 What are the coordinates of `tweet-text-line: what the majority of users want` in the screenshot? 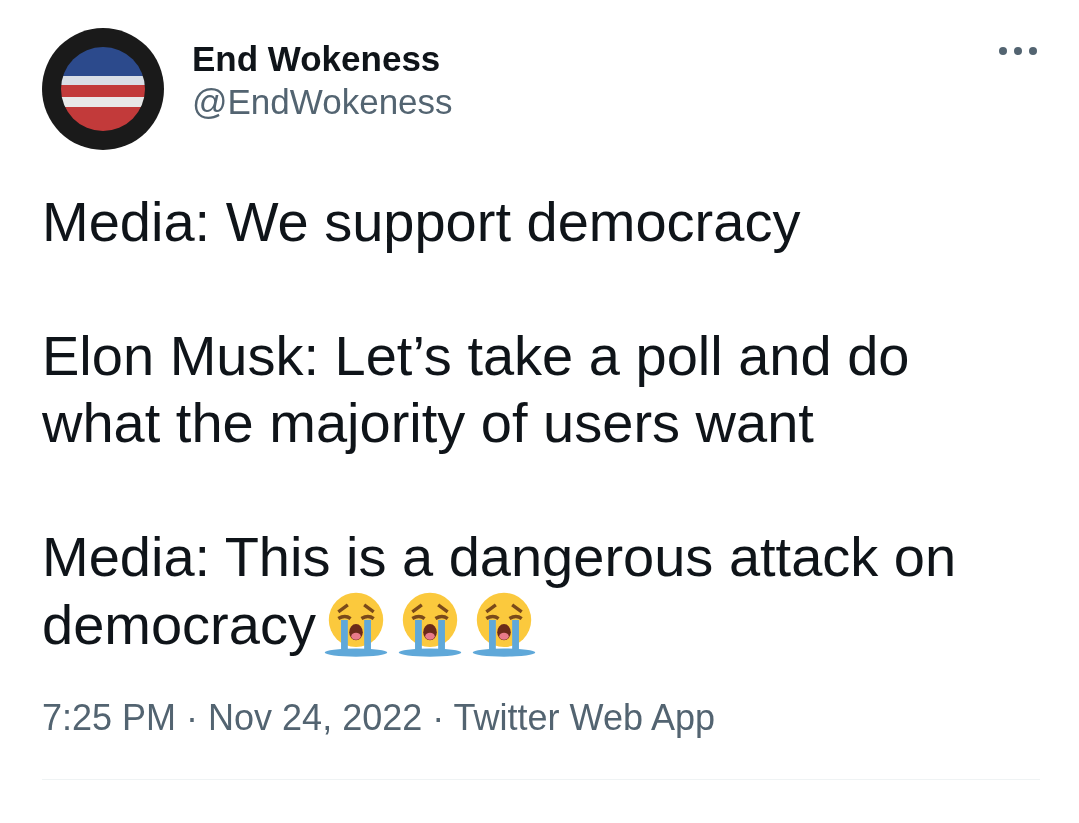 It's located at (428, 423).